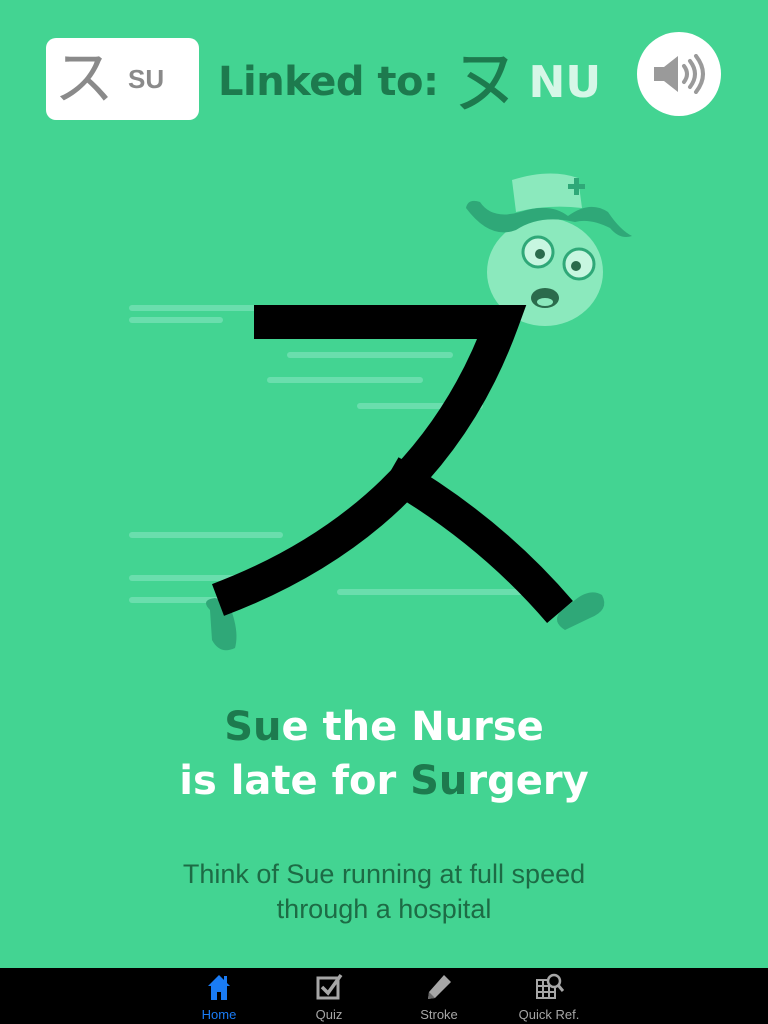  I want to click on checkbox-icon, so click(329, 986).